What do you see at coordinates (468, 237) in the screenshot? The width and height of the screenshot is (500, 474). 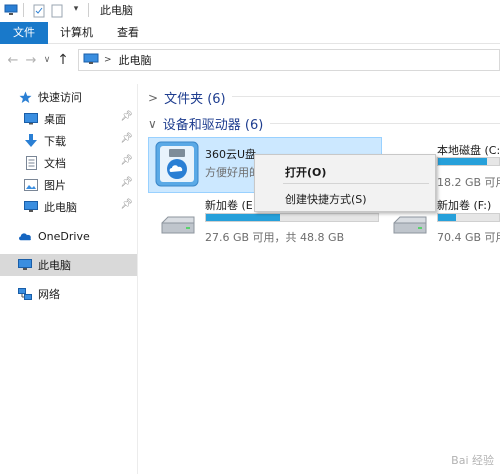 I see `drive-info: 70.4 GB 可用` at bounding box center [468, 237].